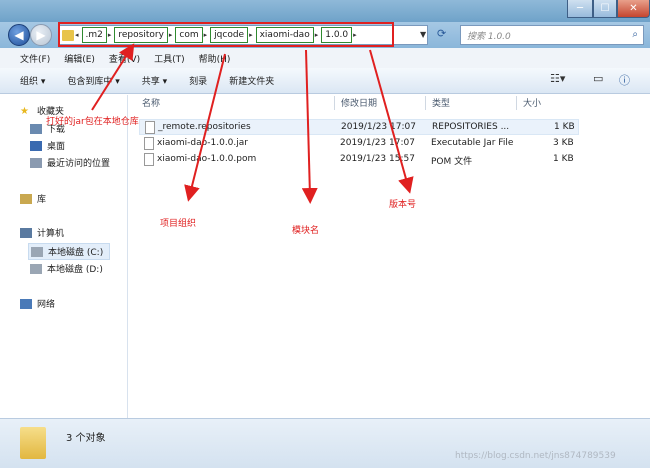 This screenshot has height=468, width=650. Describe the element at coordinates (337, 35) in the screenshot. I see `breadcrumb-version: 1.0.0` at that location.